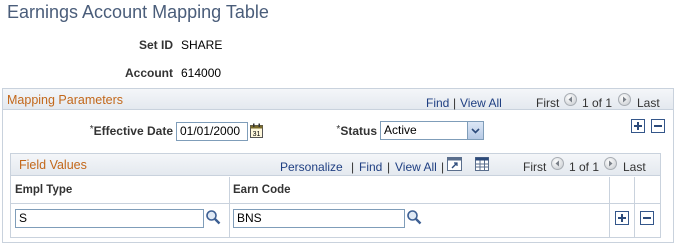 This screenshot has height=244, width=676. I want to click on mp-last-label: Last, so click(648, 103).